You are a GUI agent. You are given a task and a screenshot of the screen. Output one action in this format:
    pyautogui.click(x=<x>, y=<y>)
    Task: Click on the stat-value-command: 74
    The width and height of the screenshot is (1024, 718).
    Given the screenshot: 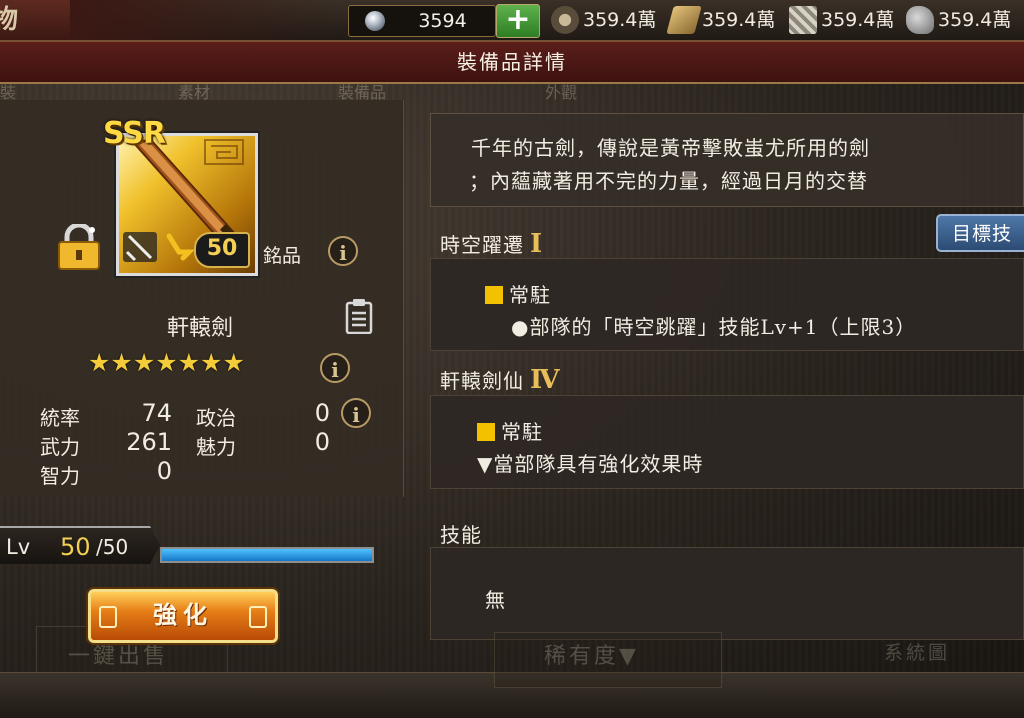 What is the action you would take?
    pyautogui.click(x=156, y=413)
    